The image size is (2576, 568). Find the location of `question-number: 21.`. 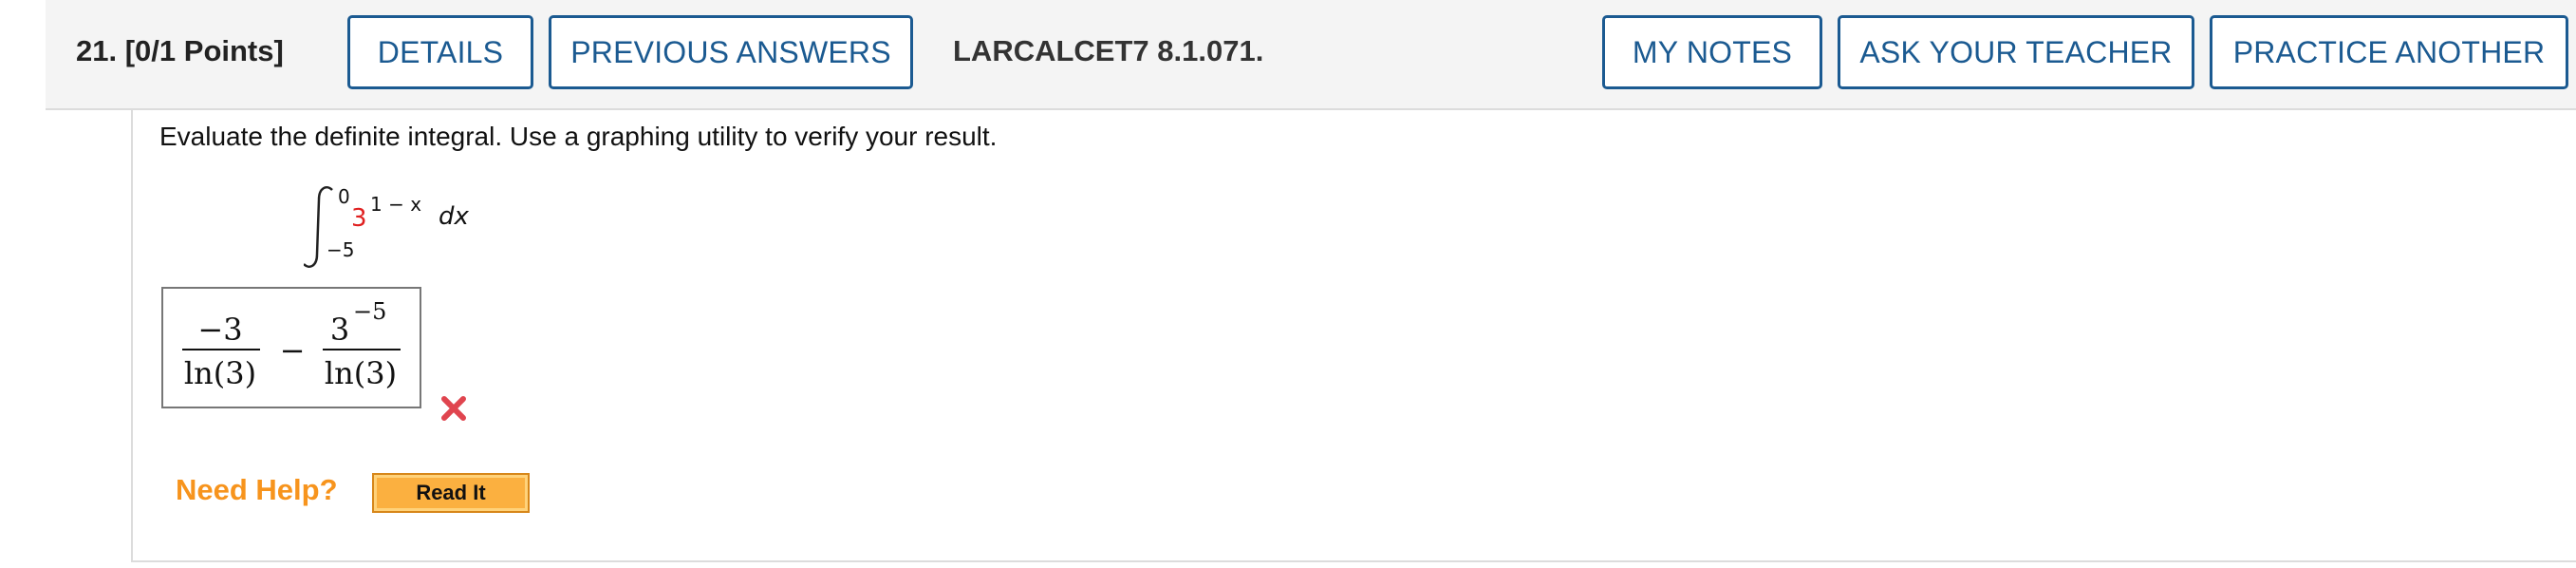

question-number: 21. is located at coordinates (97, 50).